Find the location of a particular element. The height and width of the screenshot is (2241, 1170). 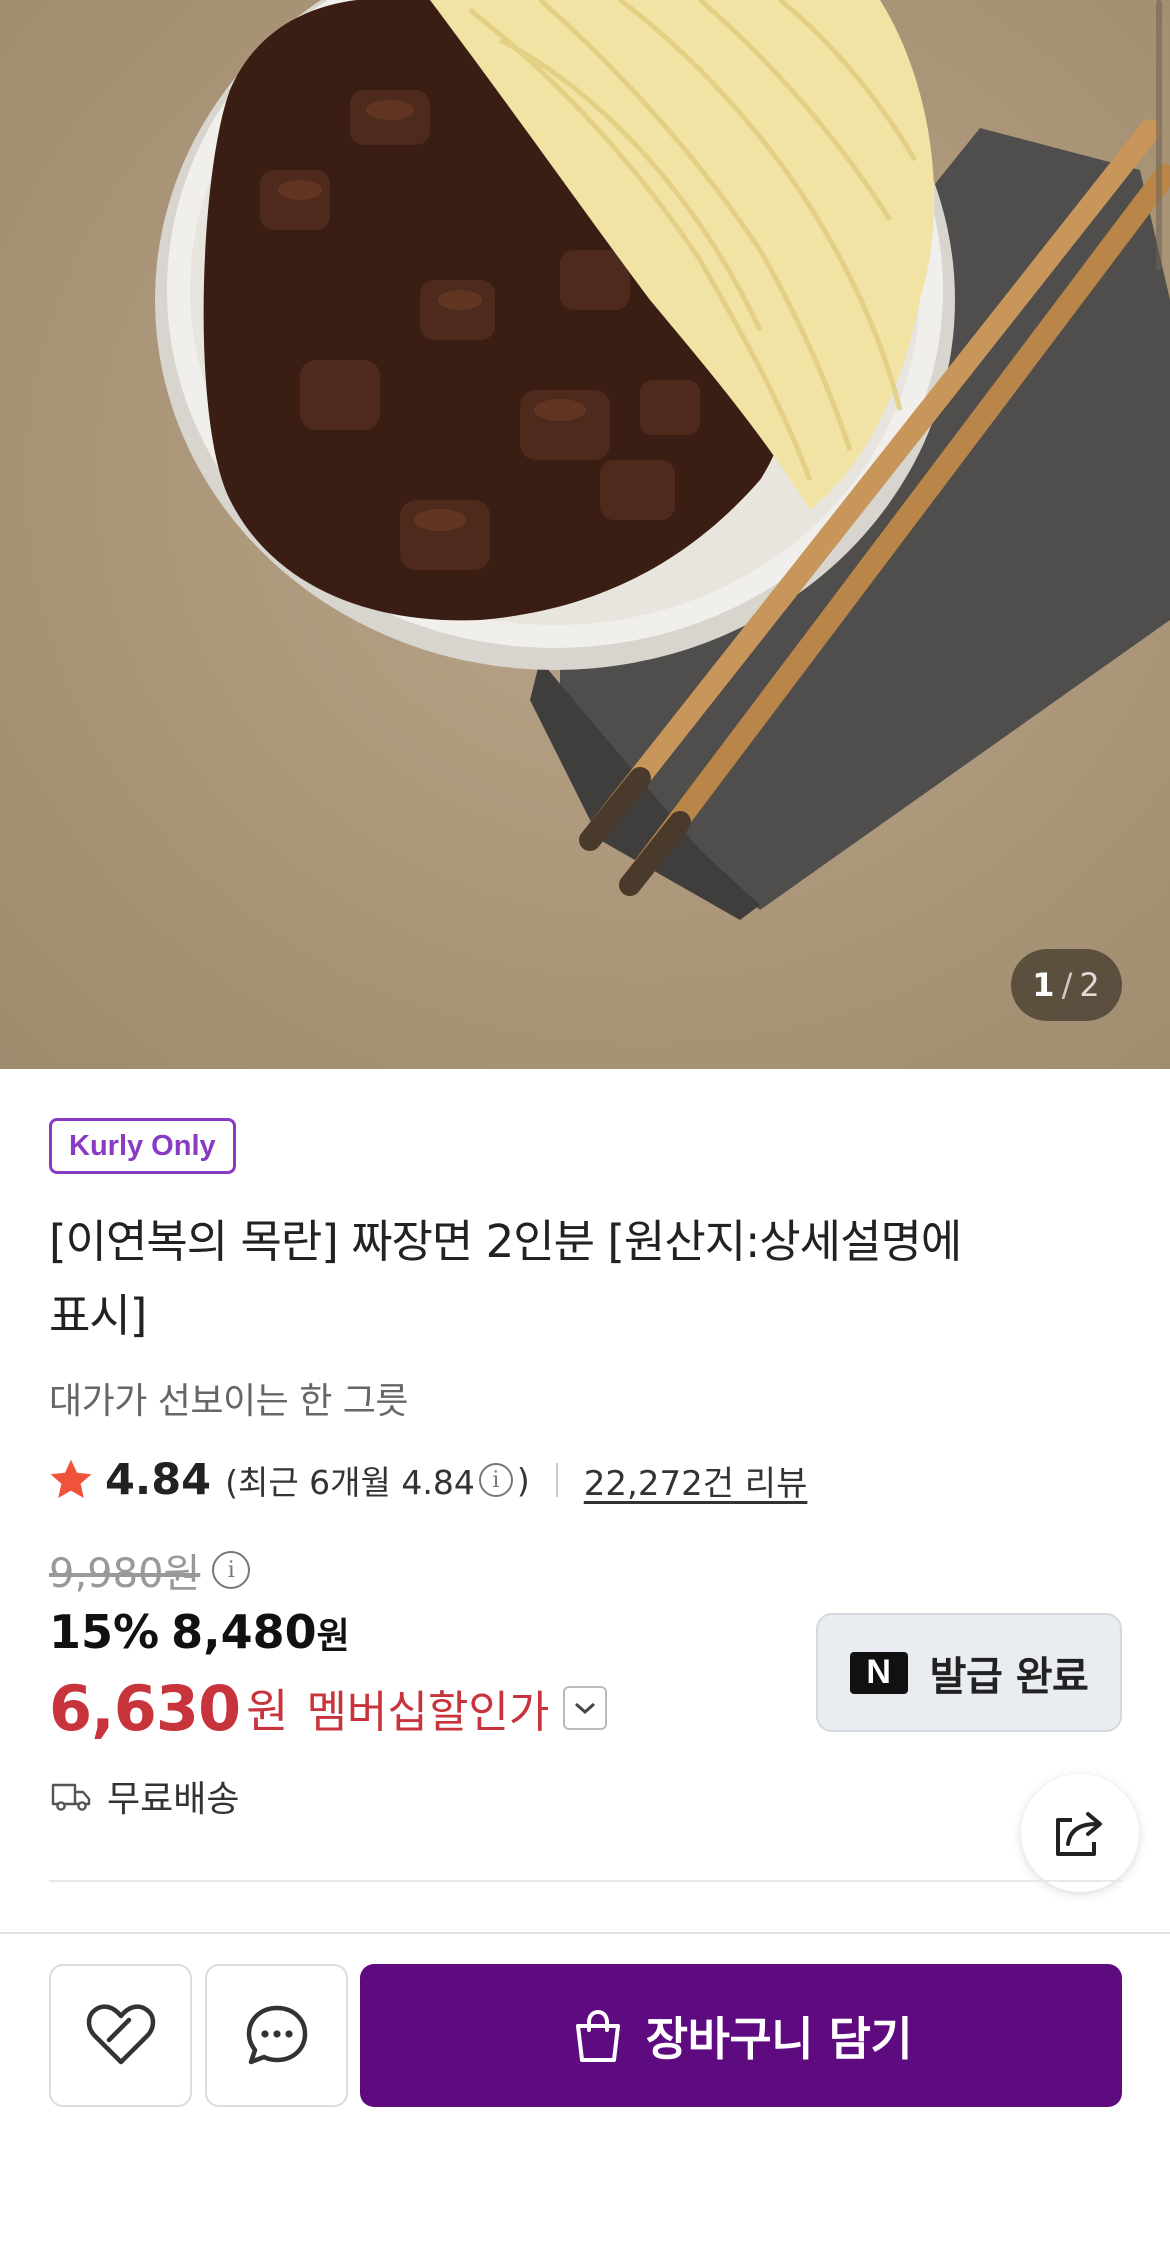

share-icon is located at coordinates (1079, 1834).